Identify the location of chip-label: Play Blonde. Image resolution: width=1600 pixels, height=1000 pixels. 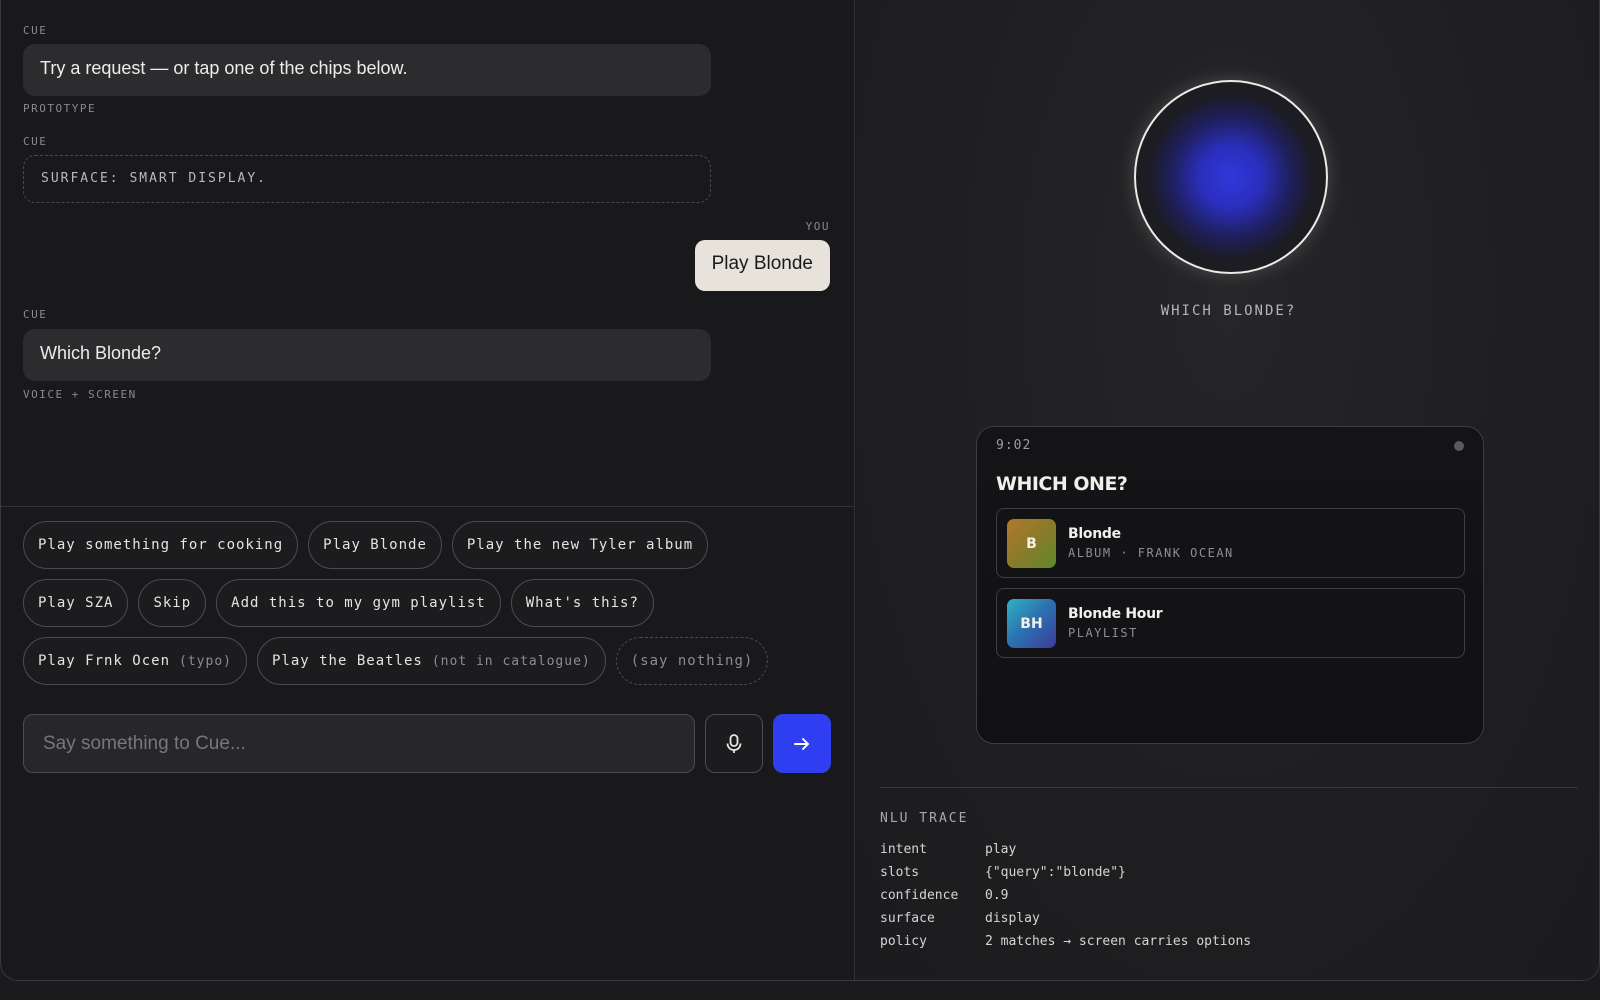
(375, 545).